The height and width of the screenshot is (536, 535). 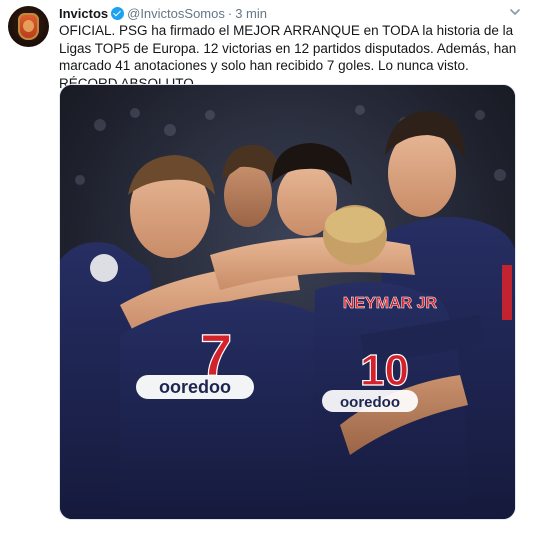 I want to click on tweet-header: Invictos @InvictosSomos · 3 min, so click(x=282, y=14).